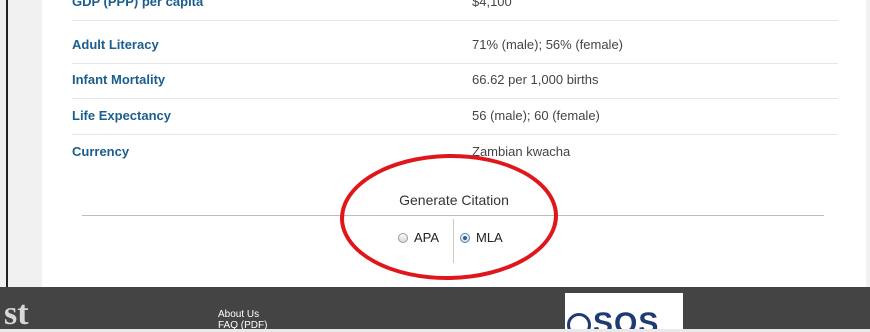  I want to click on fact-row: Infant Mortality 66.62 per 1,000 births, so click(455, 81).